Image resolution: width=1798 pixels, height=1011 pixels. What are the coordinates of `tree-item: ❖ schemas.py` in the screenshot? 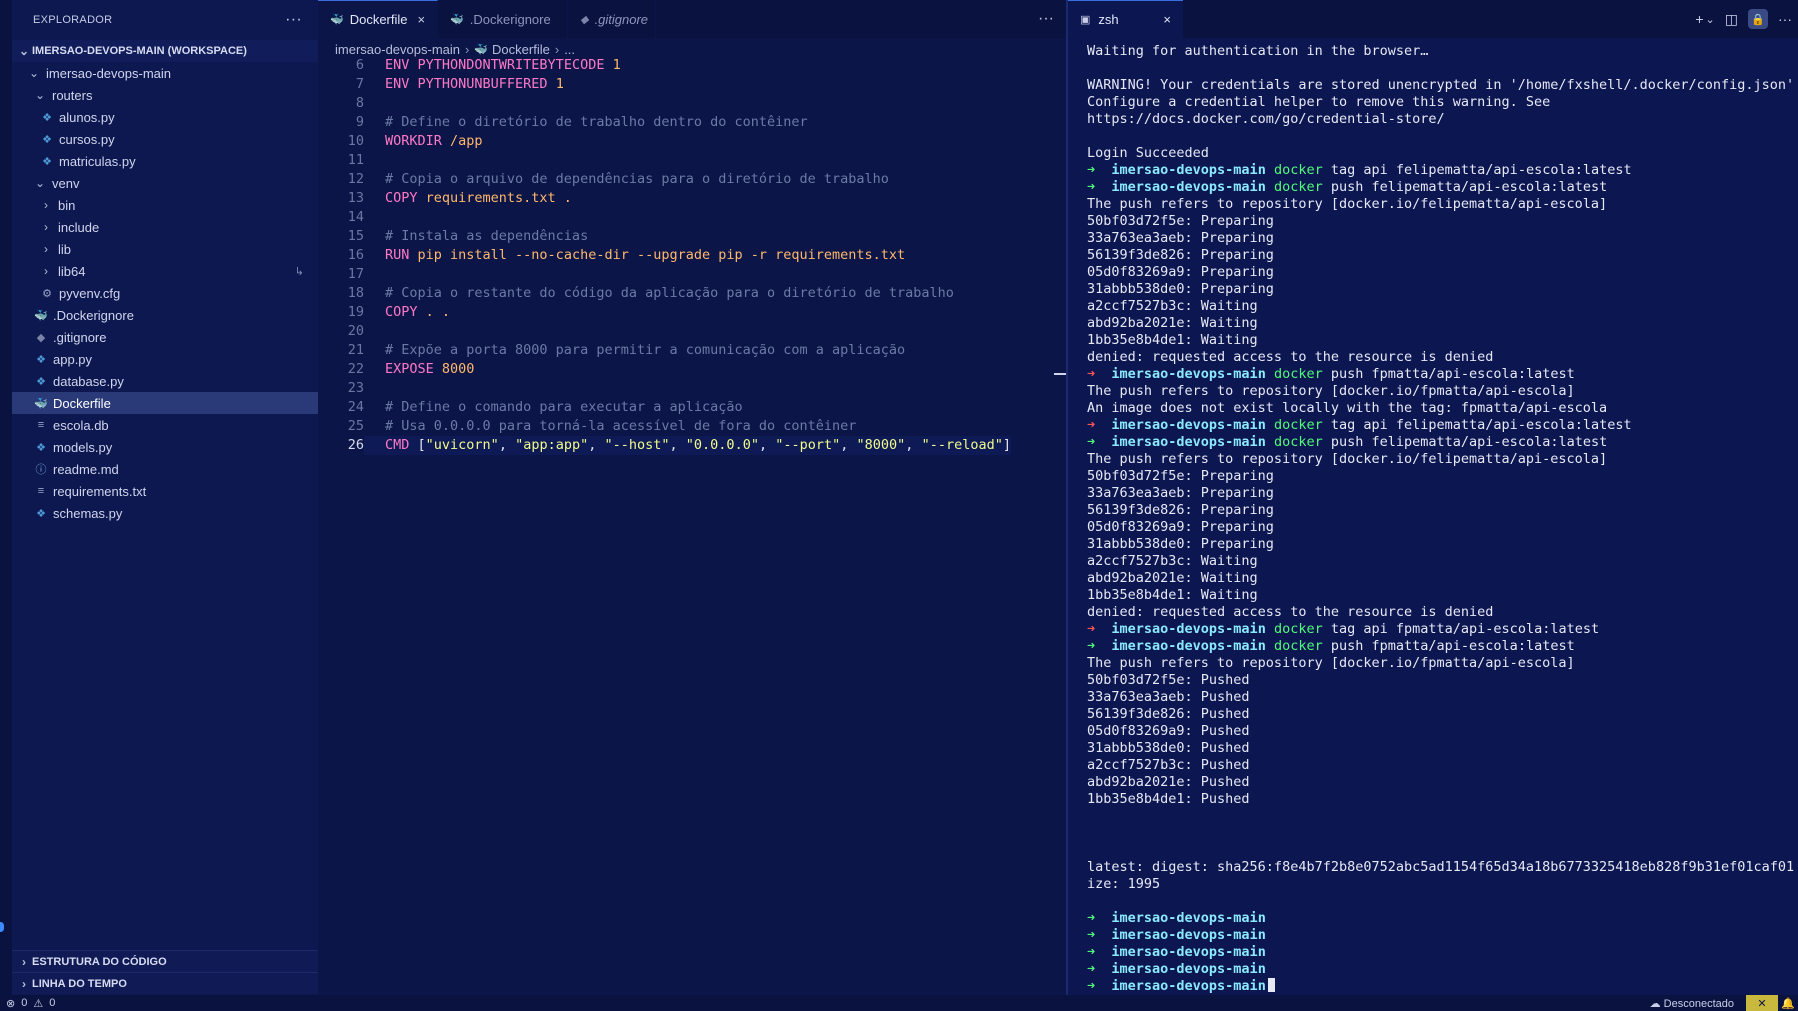 It's located at (165, 513).